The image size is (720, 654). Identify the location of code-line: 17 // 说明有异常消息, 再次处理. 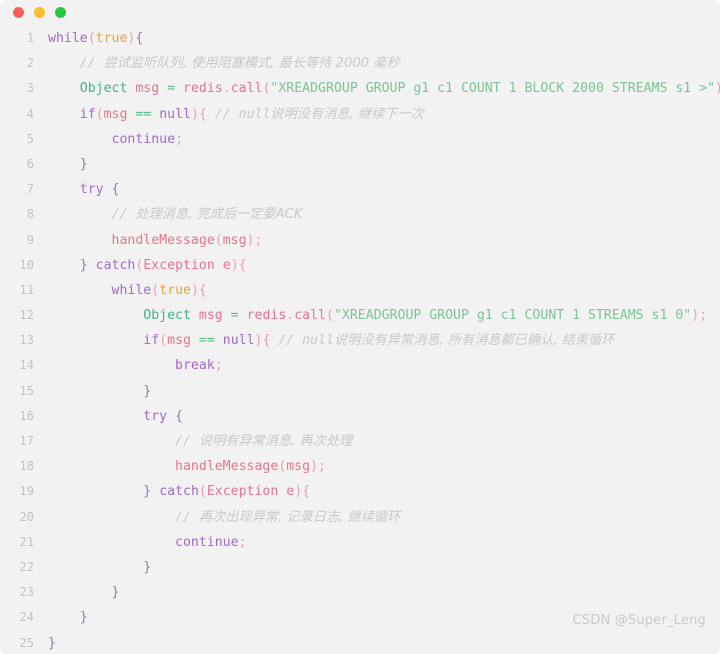
(360, 441).